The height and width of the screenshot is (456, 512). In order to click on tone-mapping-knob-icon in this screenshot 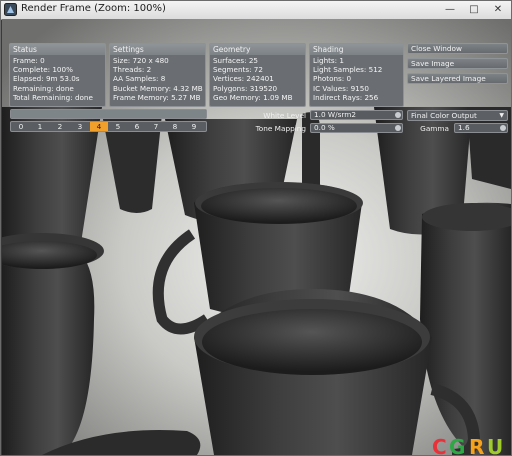, I will do `click(398, 128)`.